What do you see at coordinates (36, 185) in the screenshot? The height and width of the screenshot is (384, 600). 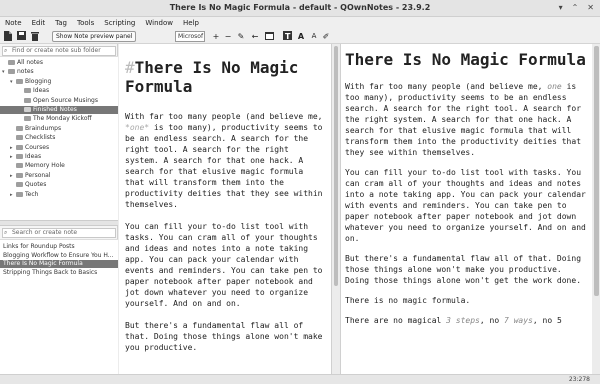 I see `folder-label: Quotes` at bounding box center [36, 185].